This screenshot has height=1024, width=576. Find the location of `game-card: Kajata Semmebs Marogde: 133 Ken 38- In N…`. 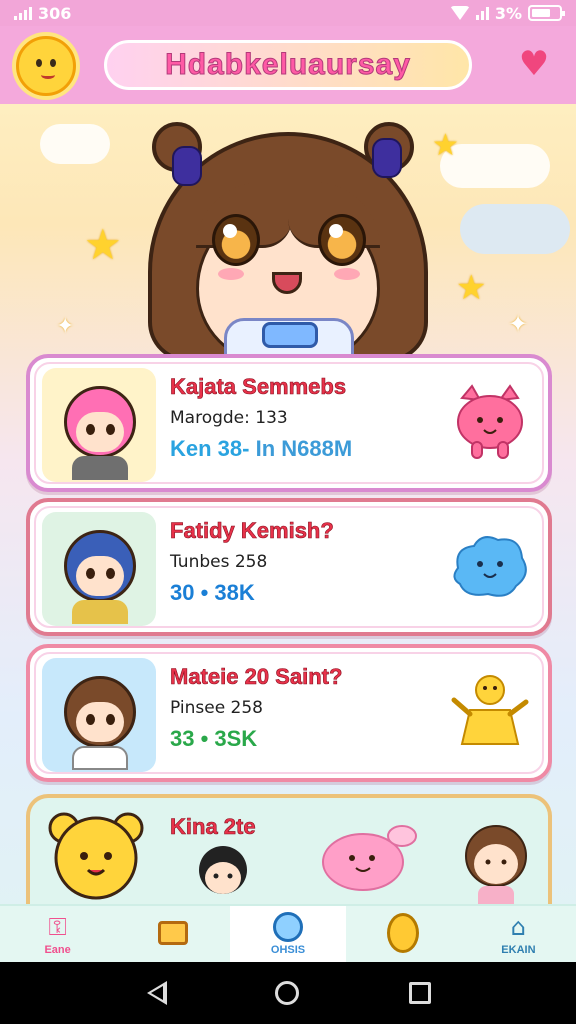

game-card: Kajata Semmebs Marogde: 133 Ken 38- In N… is located at coordinates (289, 423).